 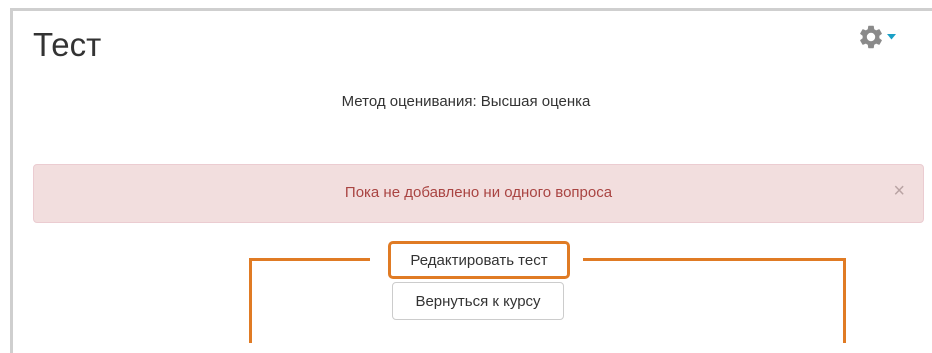 What do you see at coordinates (479, 260) in the screenshot?
I see `edit-quiz-button: Редактировать тест` at bounding box center [479, 260].